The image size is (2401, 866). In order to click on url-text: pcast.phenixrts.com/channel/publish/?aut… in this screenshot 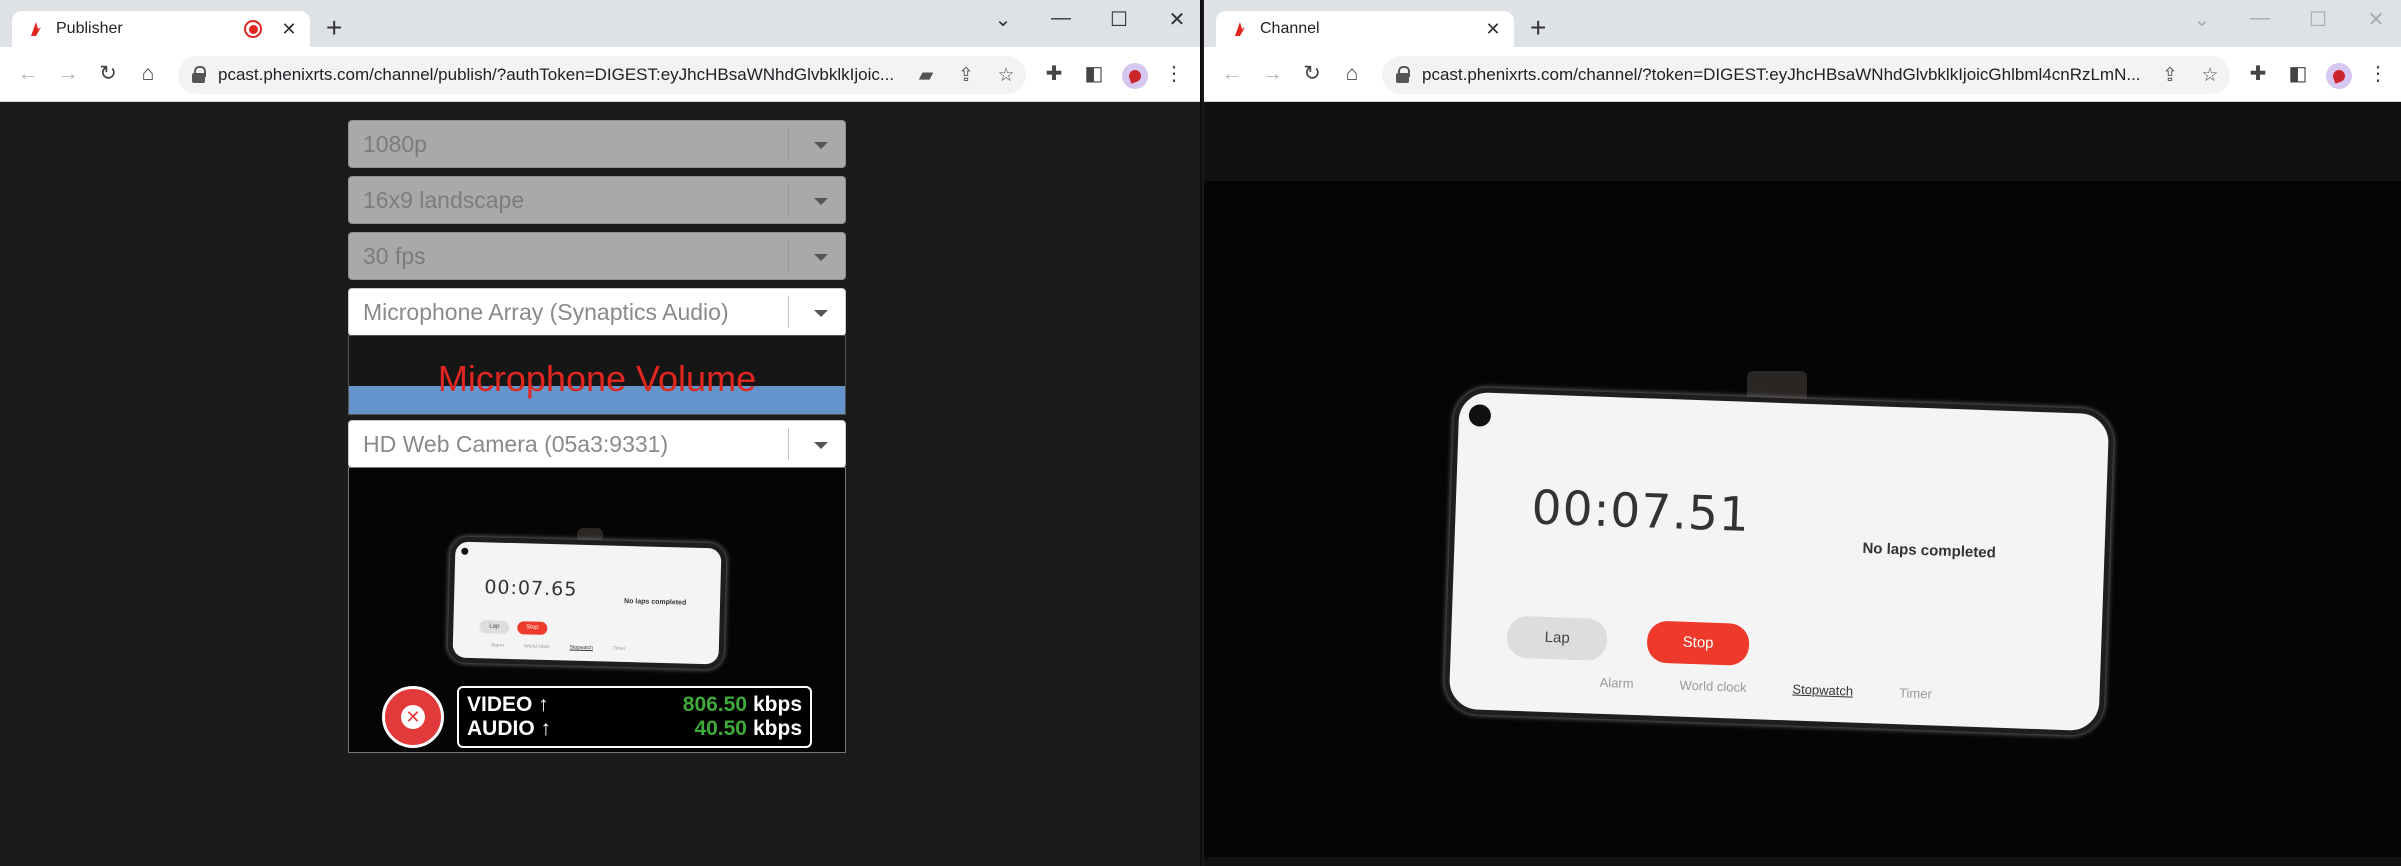, I will do `click(556, 74)`.